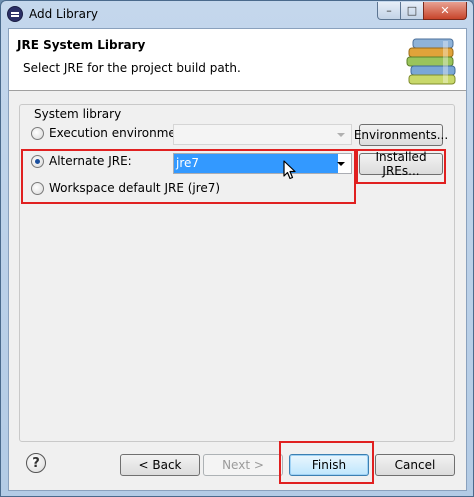  I want to click on execution-environment-combo, so click(262, 134).